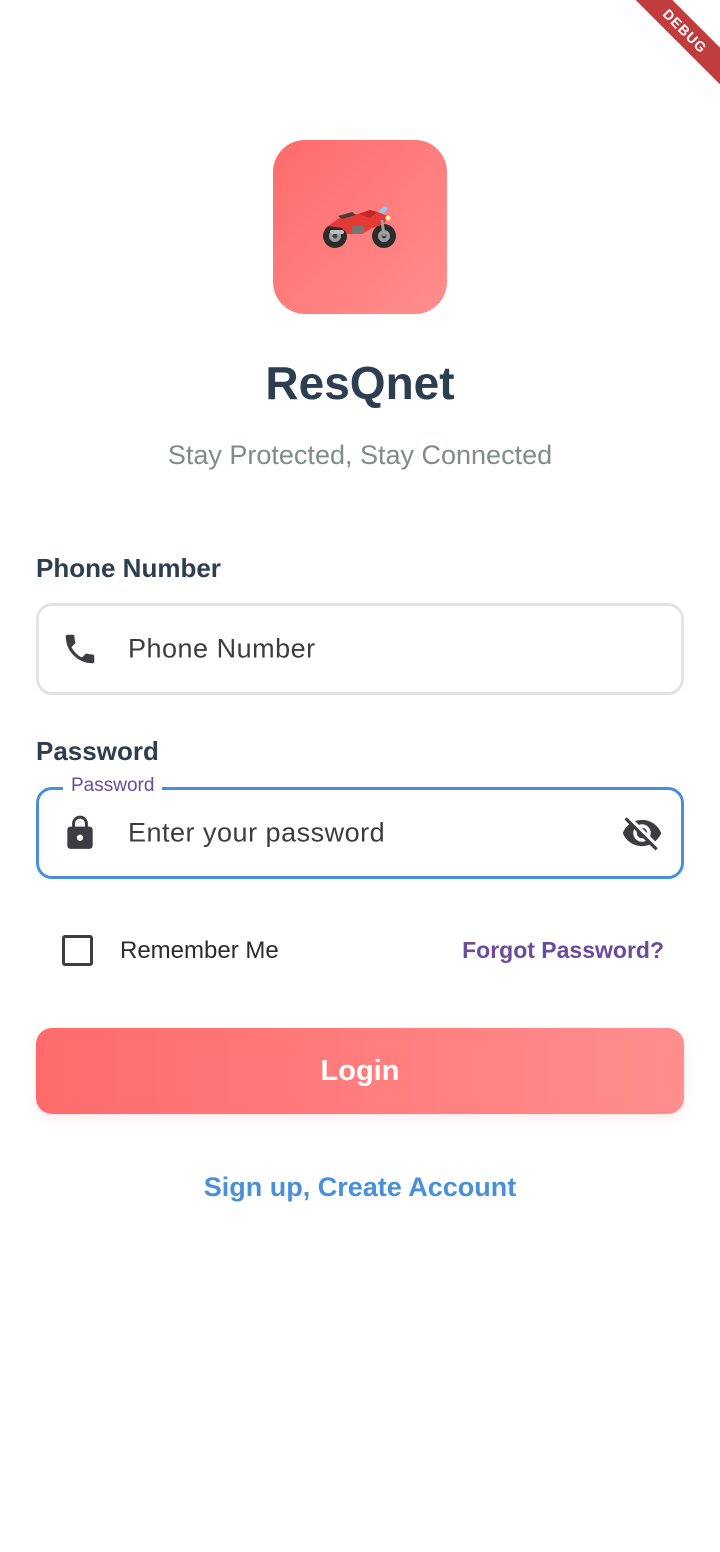 The width and height of the screenshot is (720, 1552). What do you see at coordinates (360, 649) in the screenshot?
I see `phone-input: Phone Number` at bounding box center [360, 649].